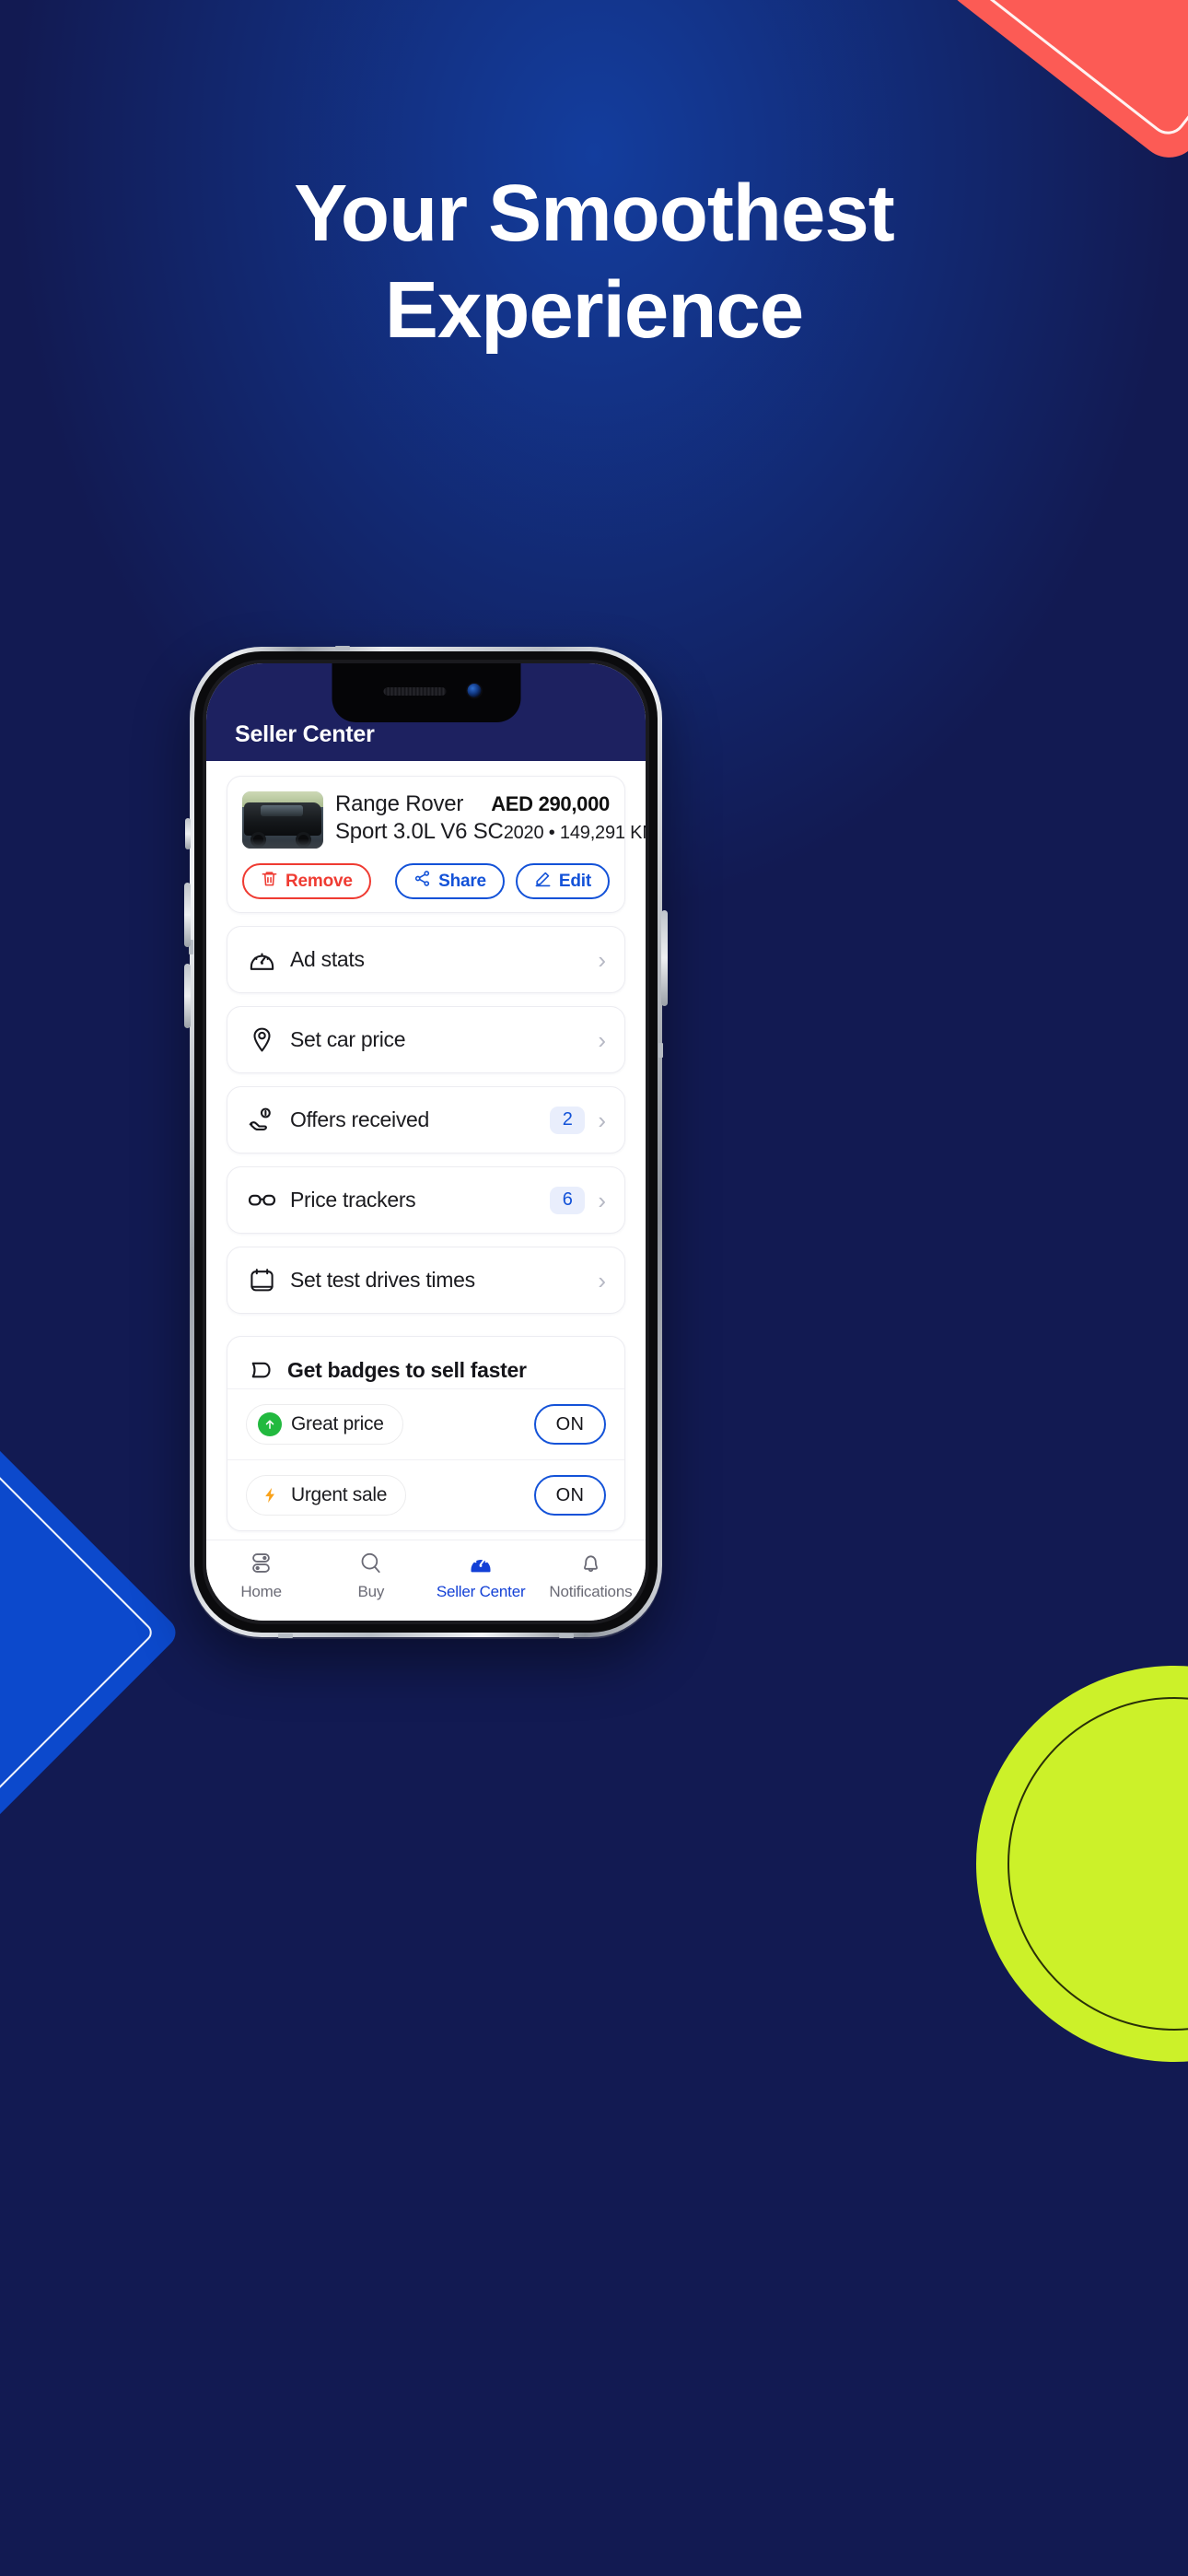 The image size is (1188, 2576). I want to click on phone-notch, so click(426, 692).